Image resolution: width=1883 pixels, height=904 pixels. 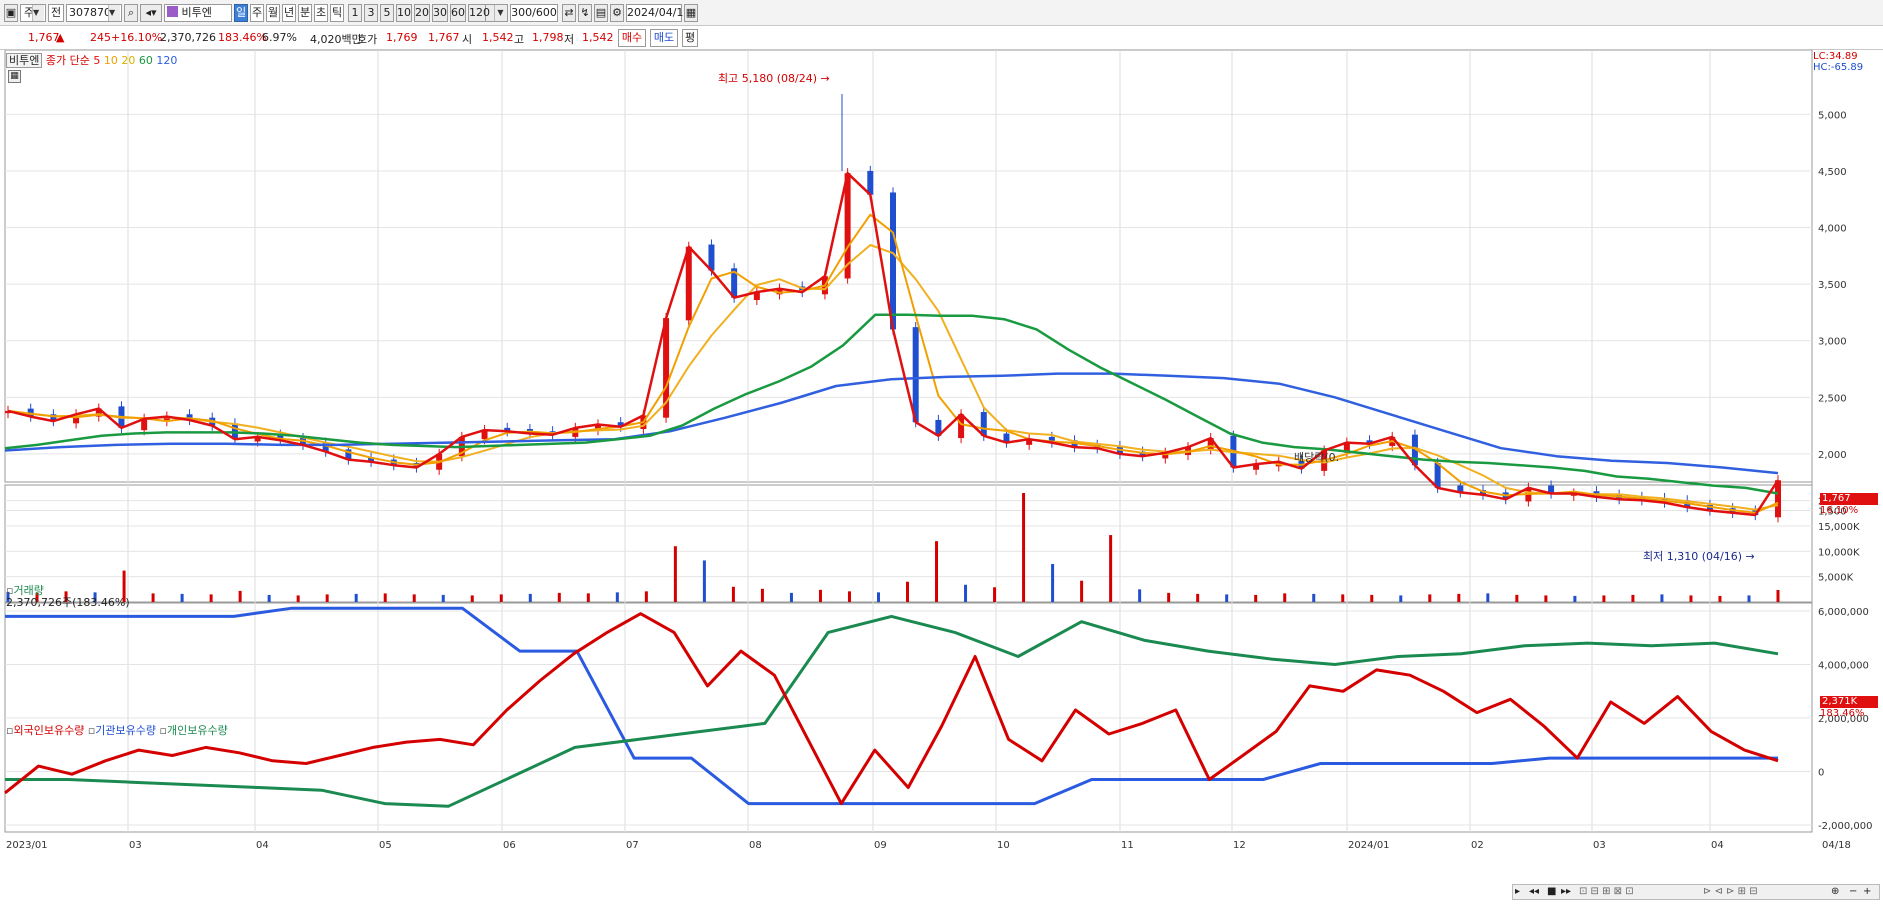 I want to click on sell-button: 매도, so click(x=664, y=38).